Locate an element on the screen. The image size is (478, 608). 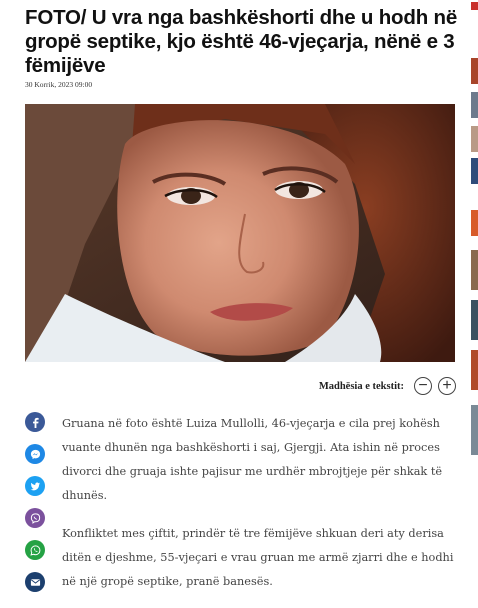
facebook-icon is located at coordinates (35, 422).